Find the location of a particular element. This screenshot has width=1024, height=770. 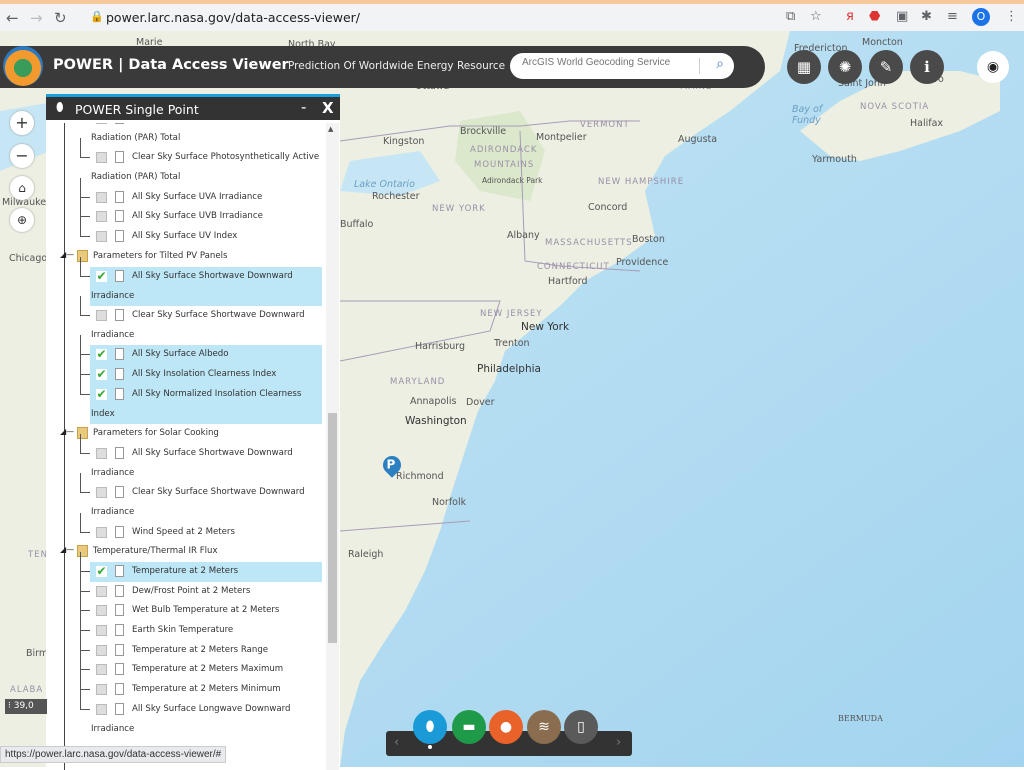

scroll-up-icon: ▲ is located at coordinates (330, 129).